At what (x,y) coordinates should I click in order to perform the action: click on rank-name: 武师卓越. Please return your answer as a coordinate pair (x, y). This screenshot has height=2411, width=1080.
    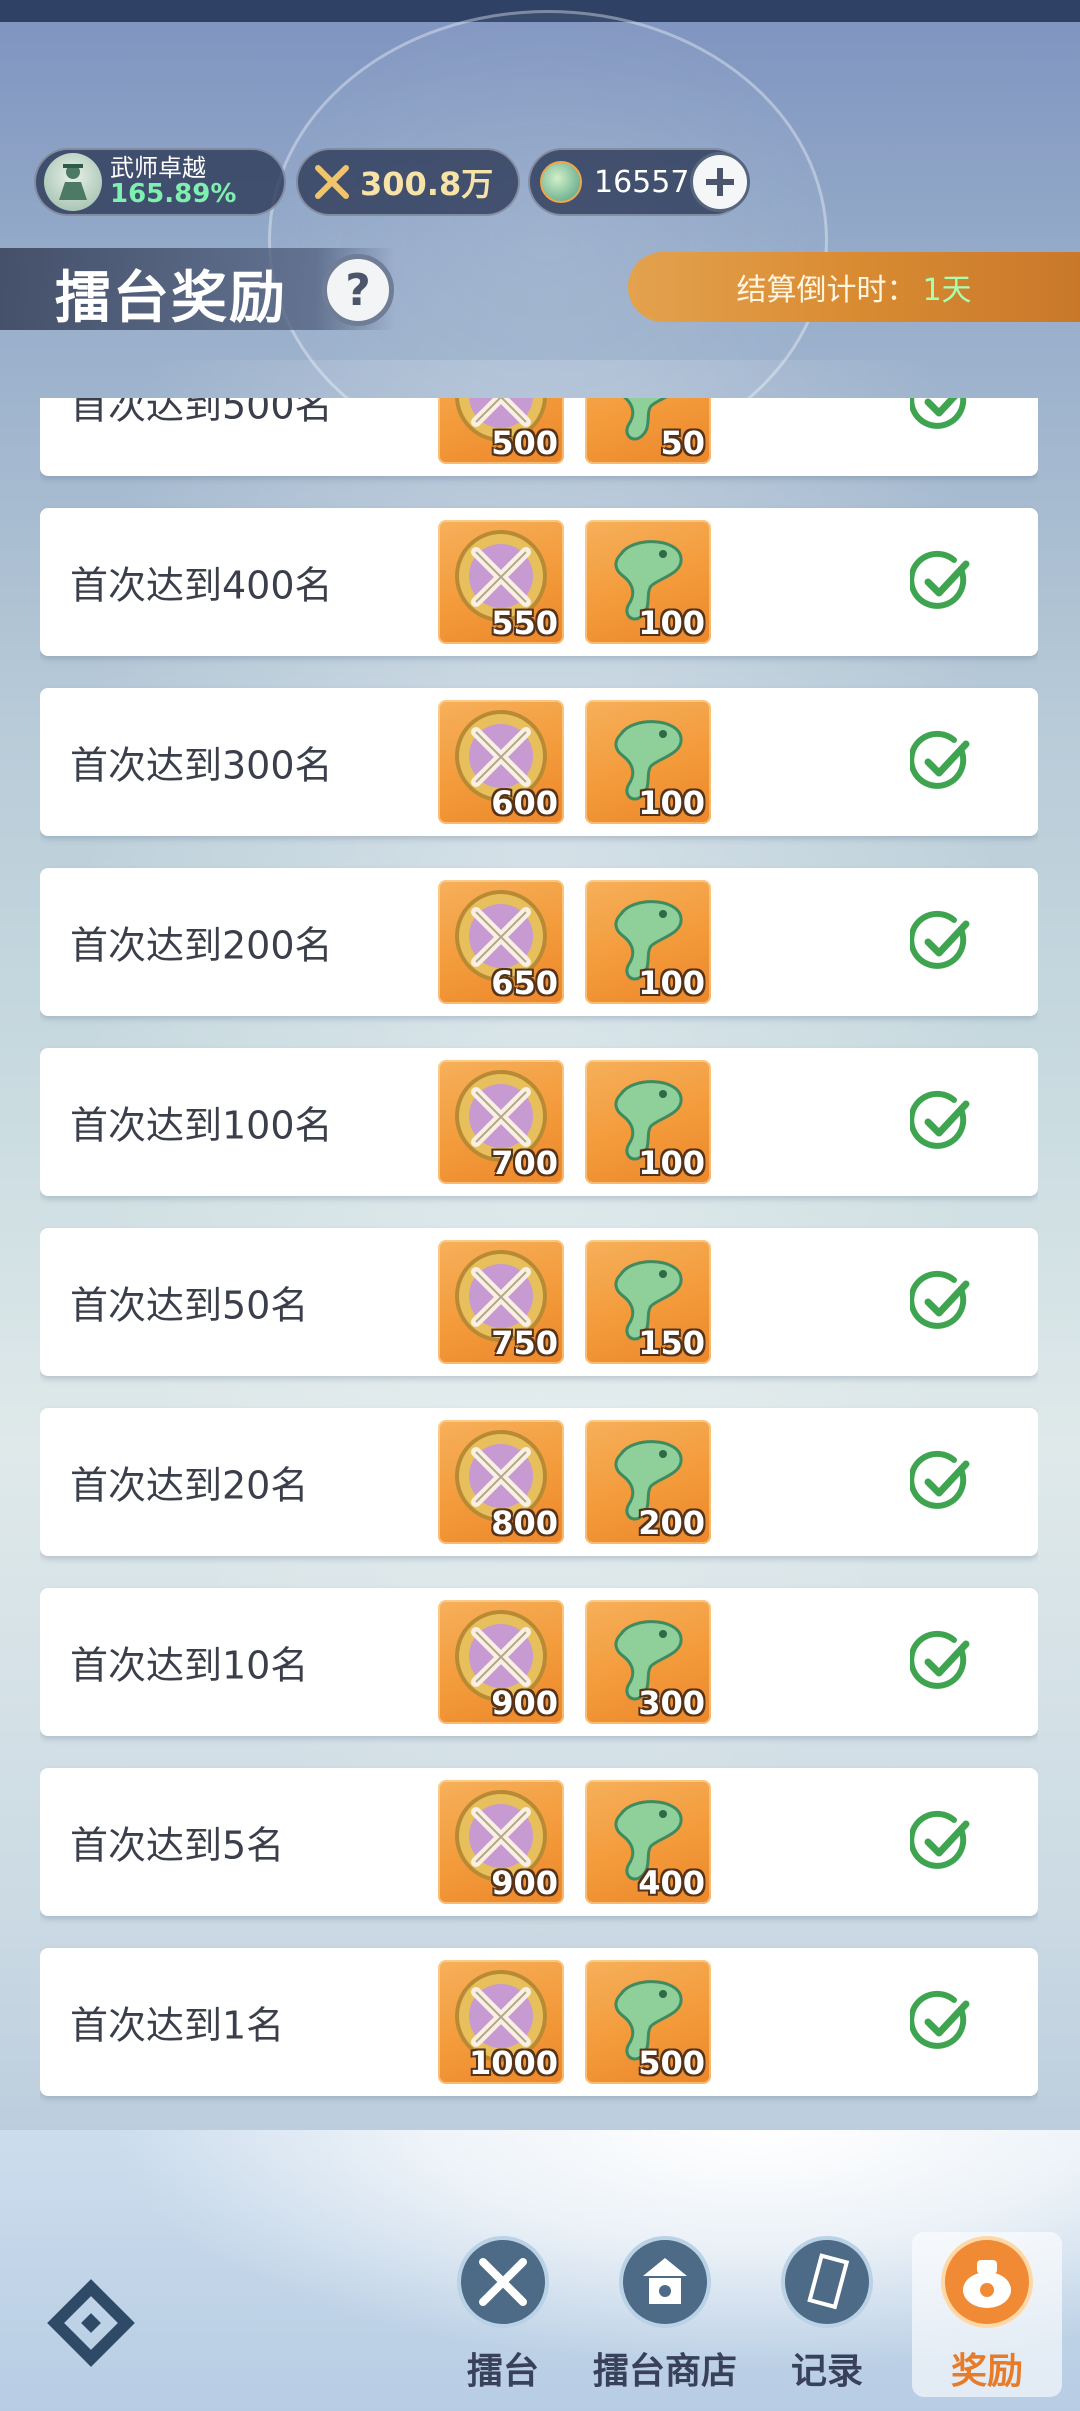
    Looking at the image, I should click on (158, 167).